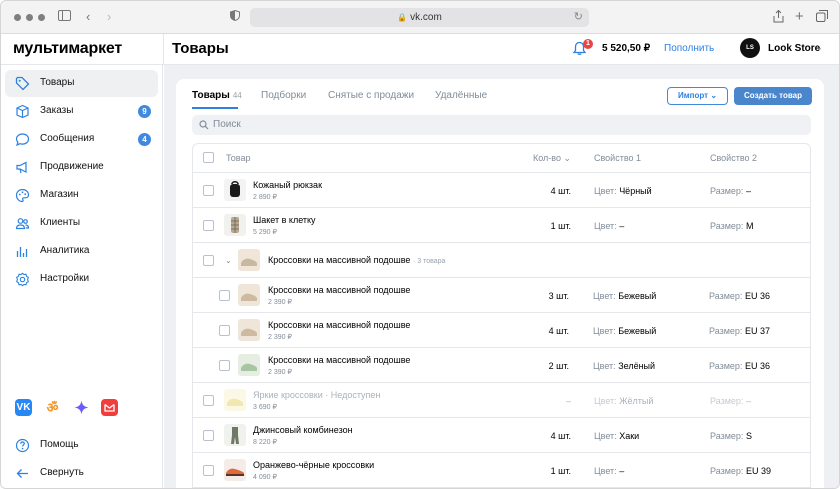 The image size is (840, 489). What do you see at coordinates (81, 195) in the screenshot?
I see `sidebar-item-shop: Магазин` at bounding box center [81, 195].